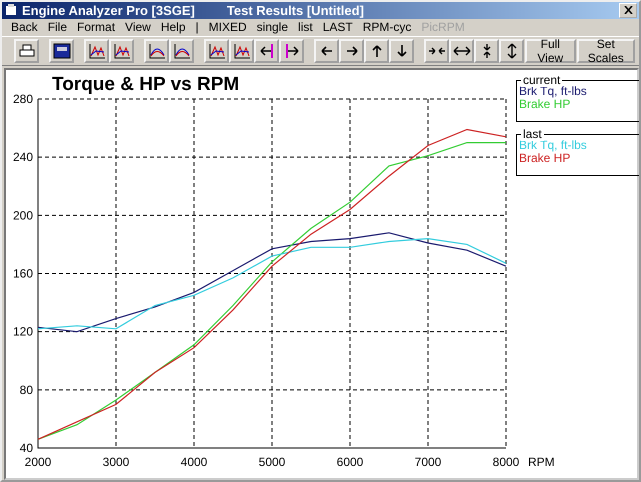  Describe the element at coordinates (96, 27) in the screenshot. I see `menu-item: Format` at that location.